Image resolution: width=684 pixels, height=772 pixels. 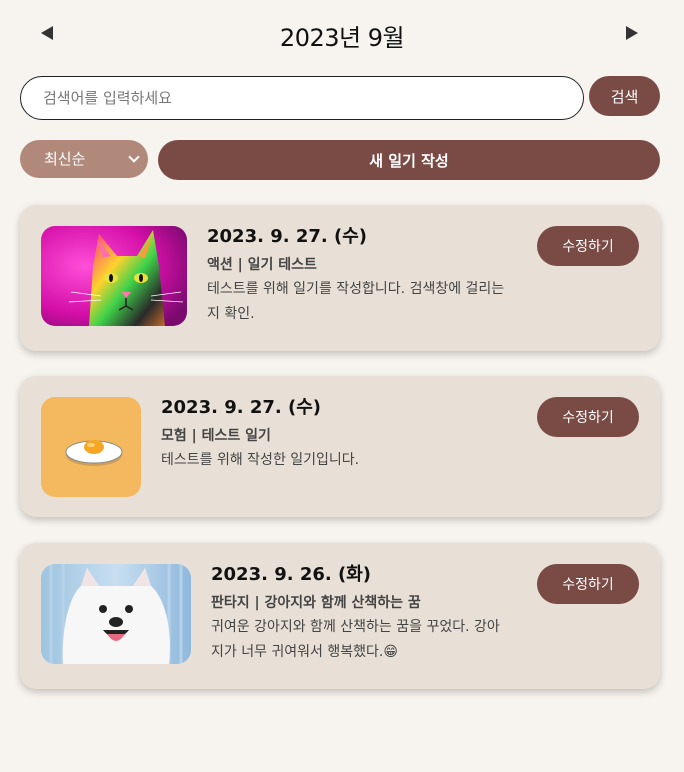 I want to click on chevron-down-icon, so click(x=134, y=157).